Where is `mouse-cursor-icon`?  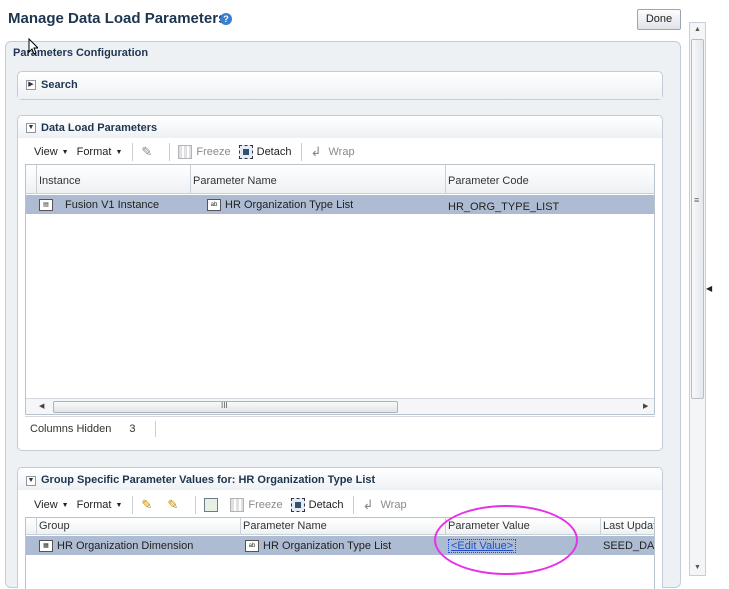
mouse-cursor-icon is located at coordinates (33, 46).